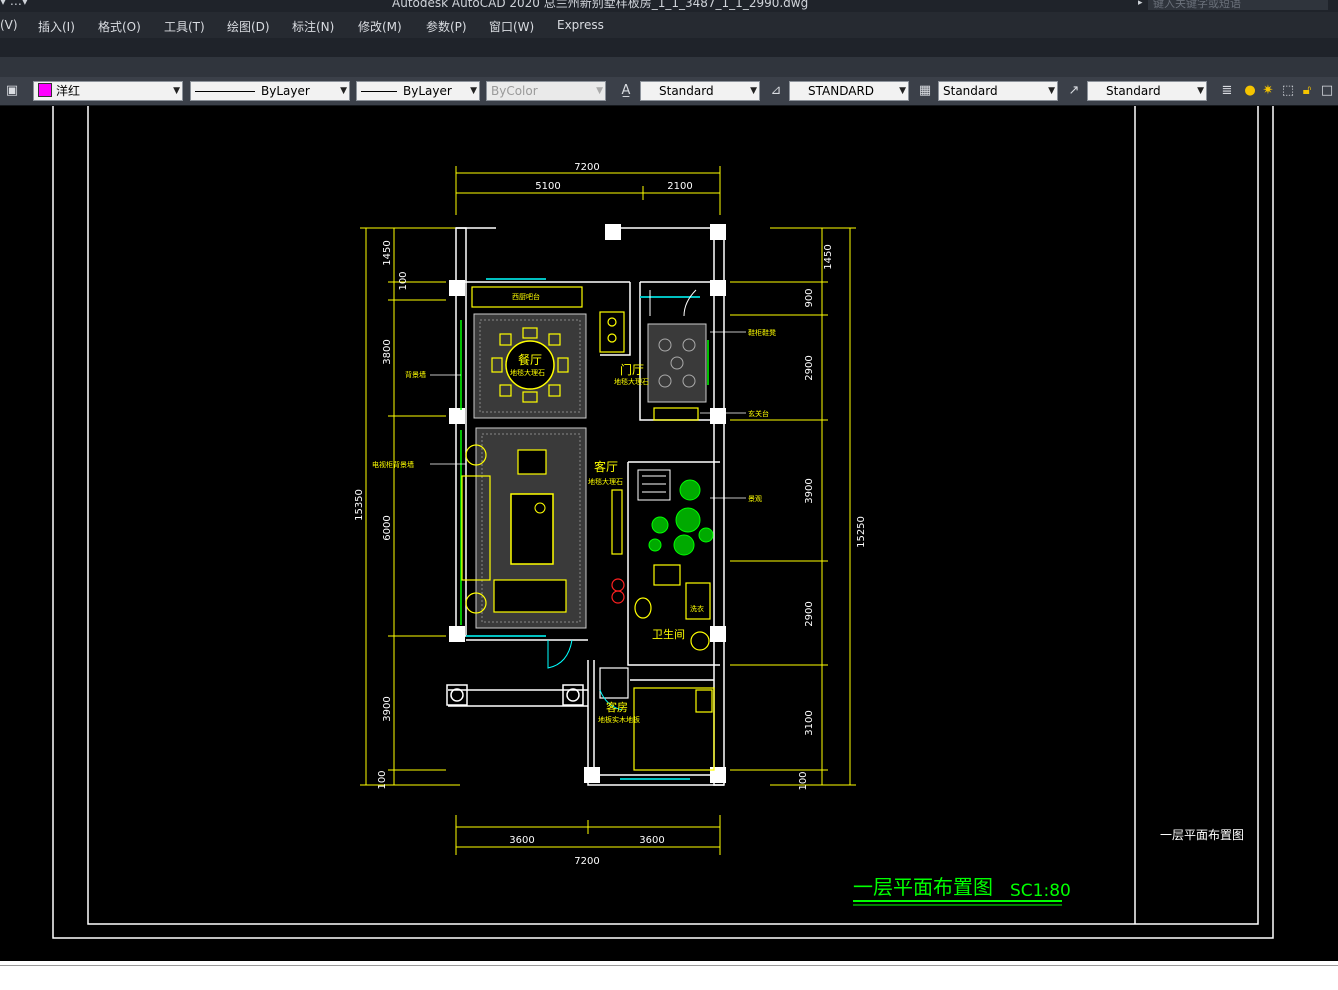  I want to click on room-foyer-sub: 地毯大理石, so click(631, 381).